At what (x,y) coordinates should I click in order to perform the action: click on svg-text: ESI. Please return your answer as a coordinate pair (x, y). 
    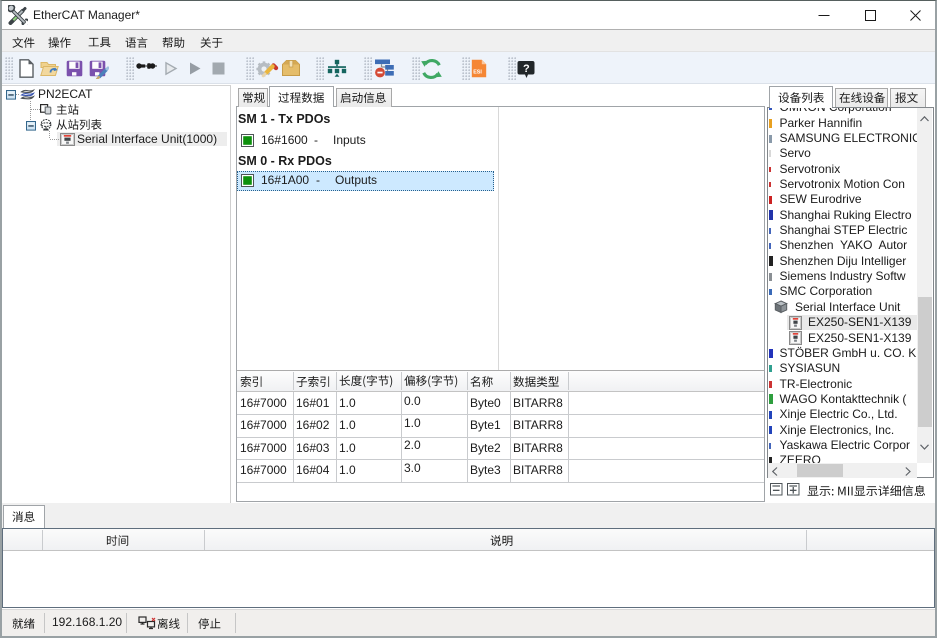
    Looking at the image, I should click on (477, 73).